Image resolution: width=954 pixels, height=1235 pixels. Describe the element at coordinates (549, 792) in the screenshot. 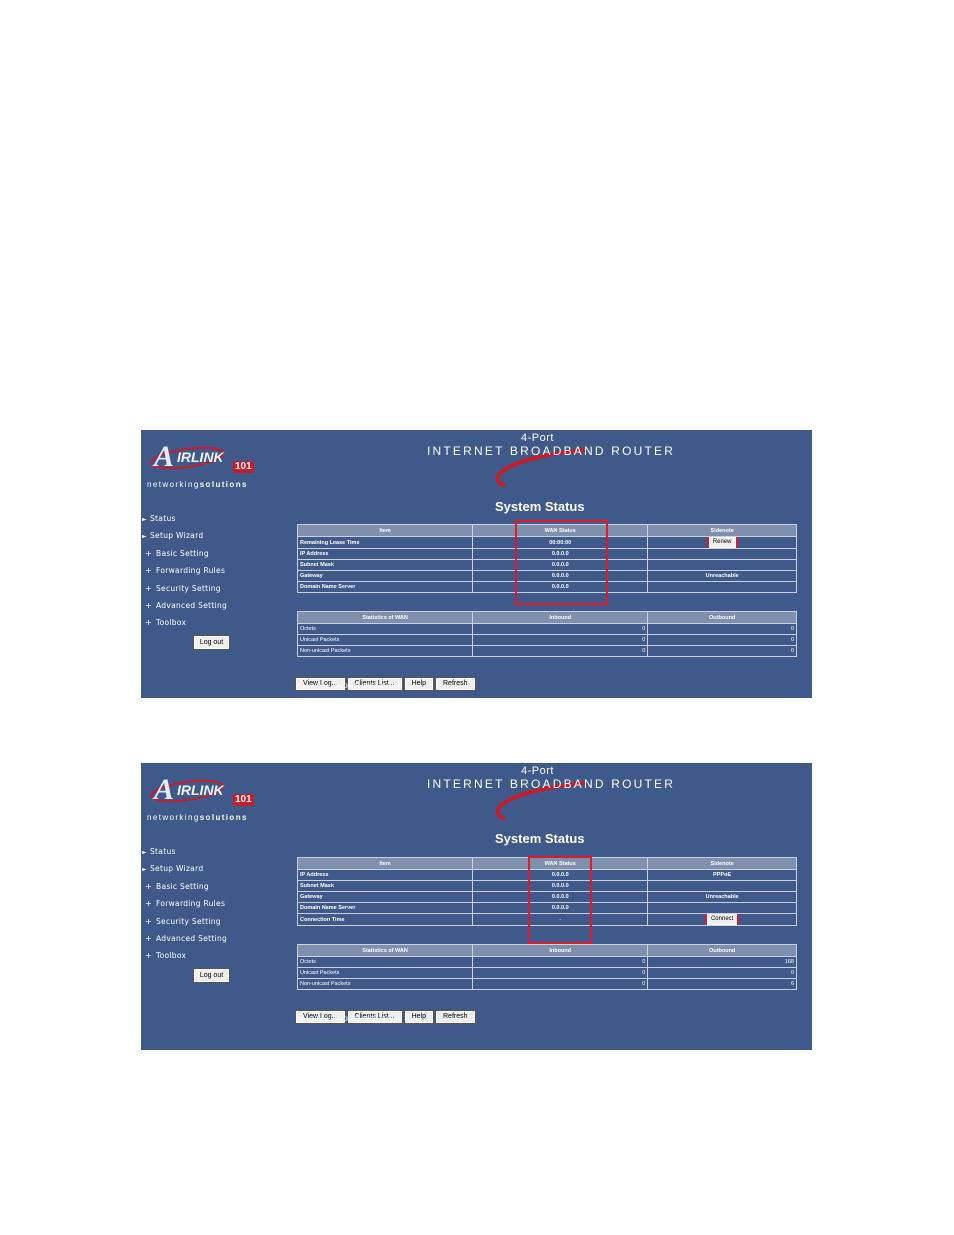

I see `product-banner: 4-Port INTERNET BROADBAND ROUTER` at that location.